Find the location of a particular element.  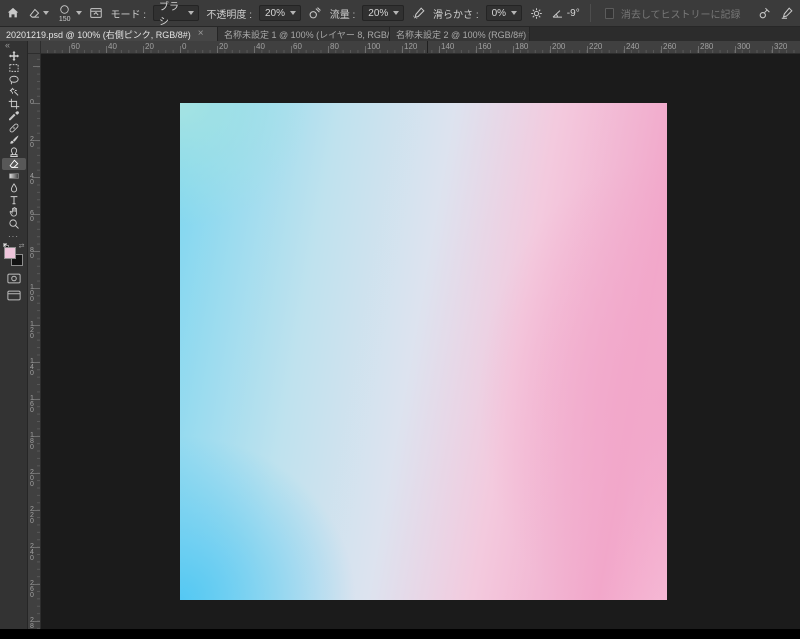

hand-icon is located at coordinates (13, 212).